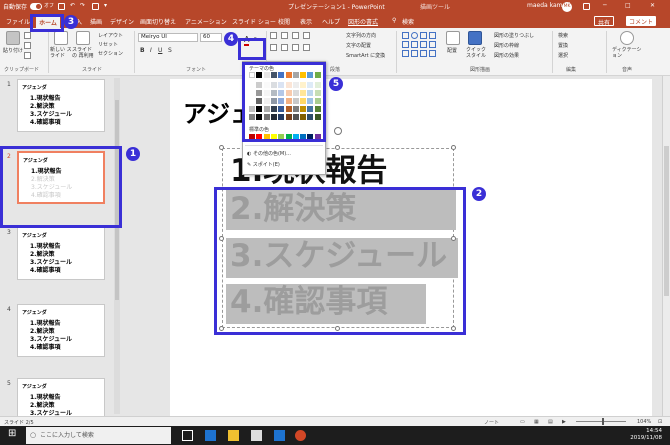 This screenshot has width=670, height=445. What do you see at coordinates (142, 50) in the screenshot?
I see `bold-icon: B` at bounding box center [142, 50].